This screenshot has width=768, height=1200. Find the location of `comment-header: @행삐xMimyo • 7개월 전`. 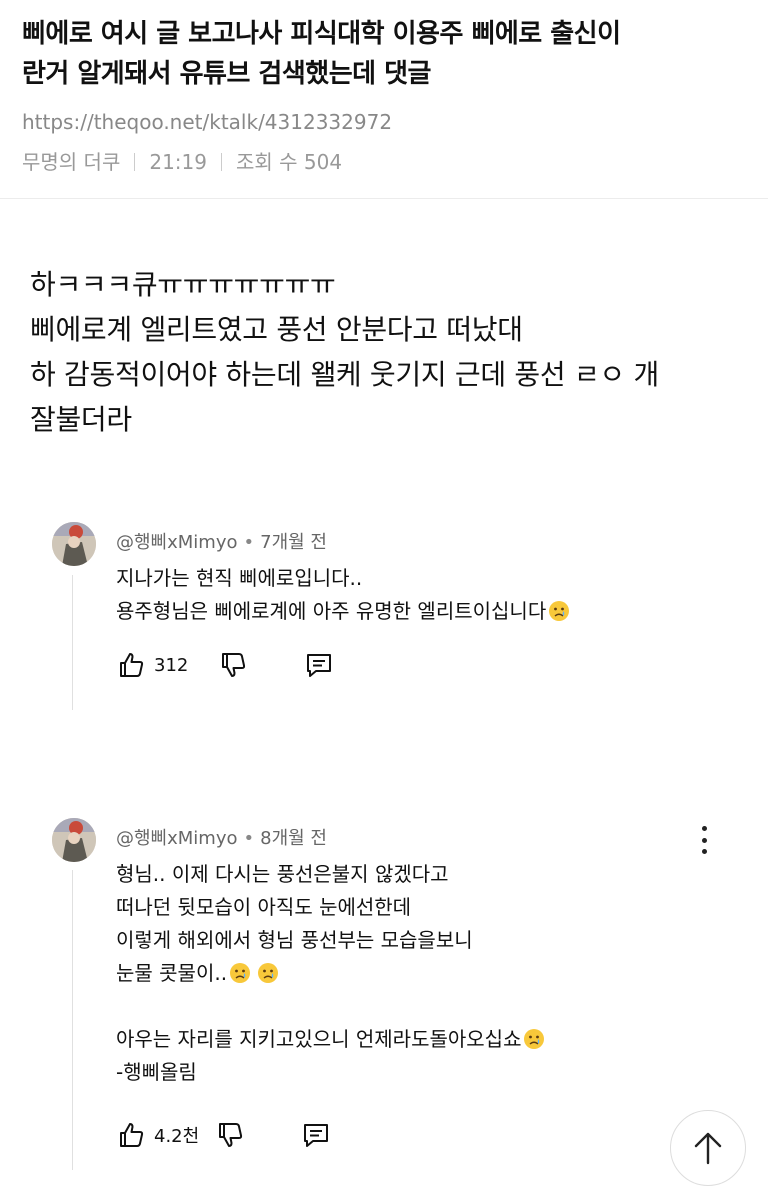

comment-header: @행삐xMimyo • 7개월 전 is located at coordinates (221, 541).